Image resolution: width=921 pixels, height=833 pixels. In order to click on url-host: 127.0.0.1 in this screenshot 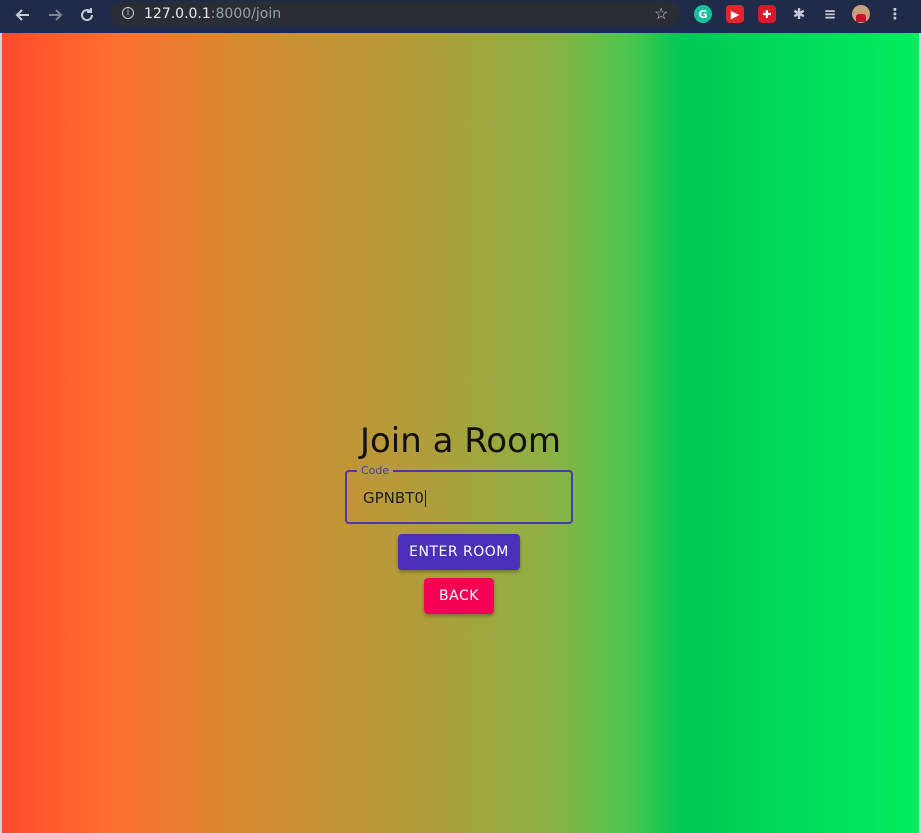, I will do `click(177, 14)`.